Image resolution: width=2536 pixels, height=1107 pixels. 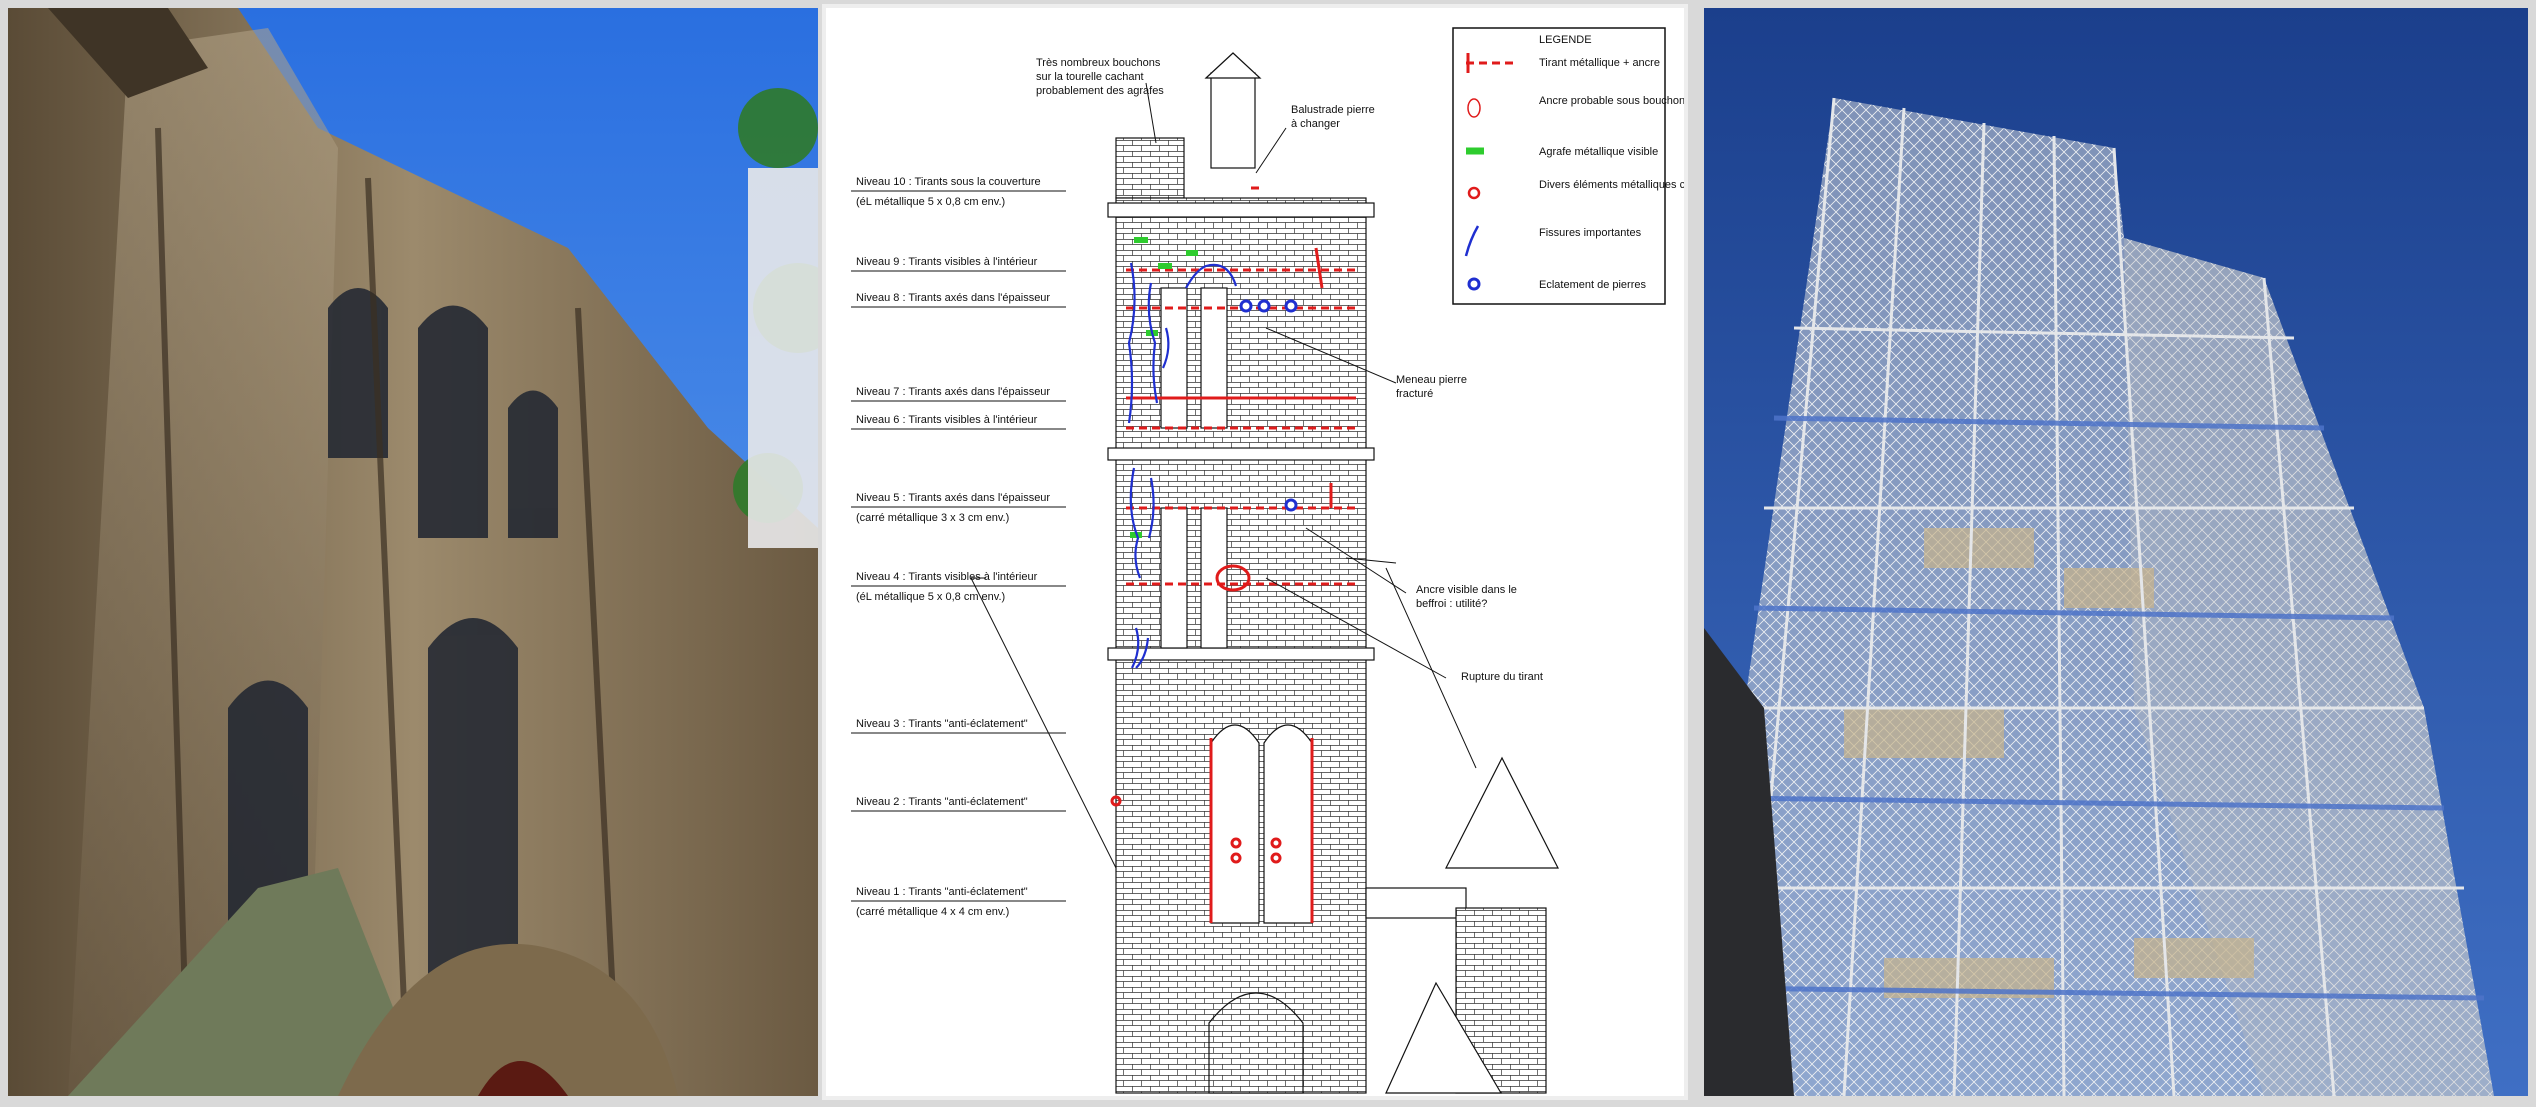 What do you see at coordinates (1090, 77) in the screenshot?
I see `top-note-line-2: sur la tourelle cachant` at bounding box center [1090, 77].